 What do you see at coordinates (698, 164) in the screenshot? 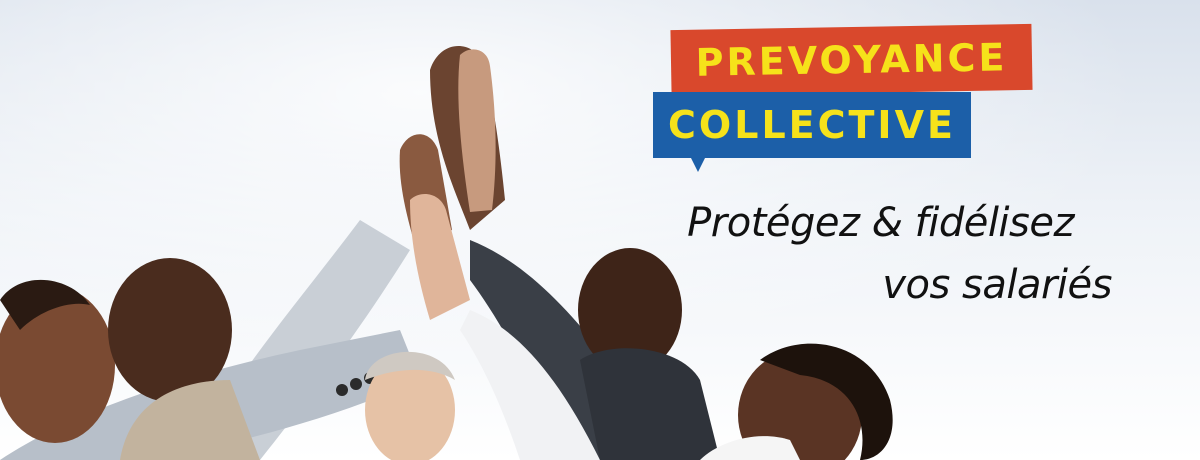
I see `speech-bubble-tail` at bounding box center [698, 164].